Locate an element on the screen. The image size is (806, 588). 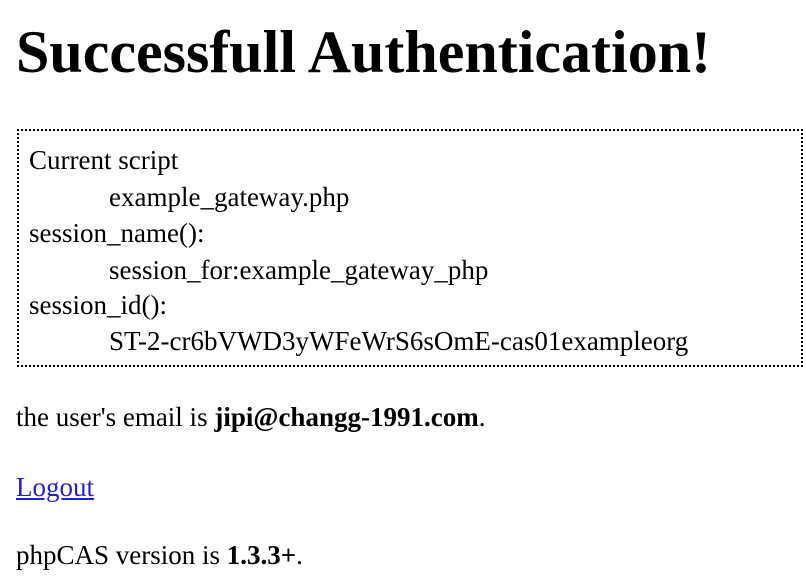
session-name-value: session_for:example_gateway_php is located at coordinates (299, 270).